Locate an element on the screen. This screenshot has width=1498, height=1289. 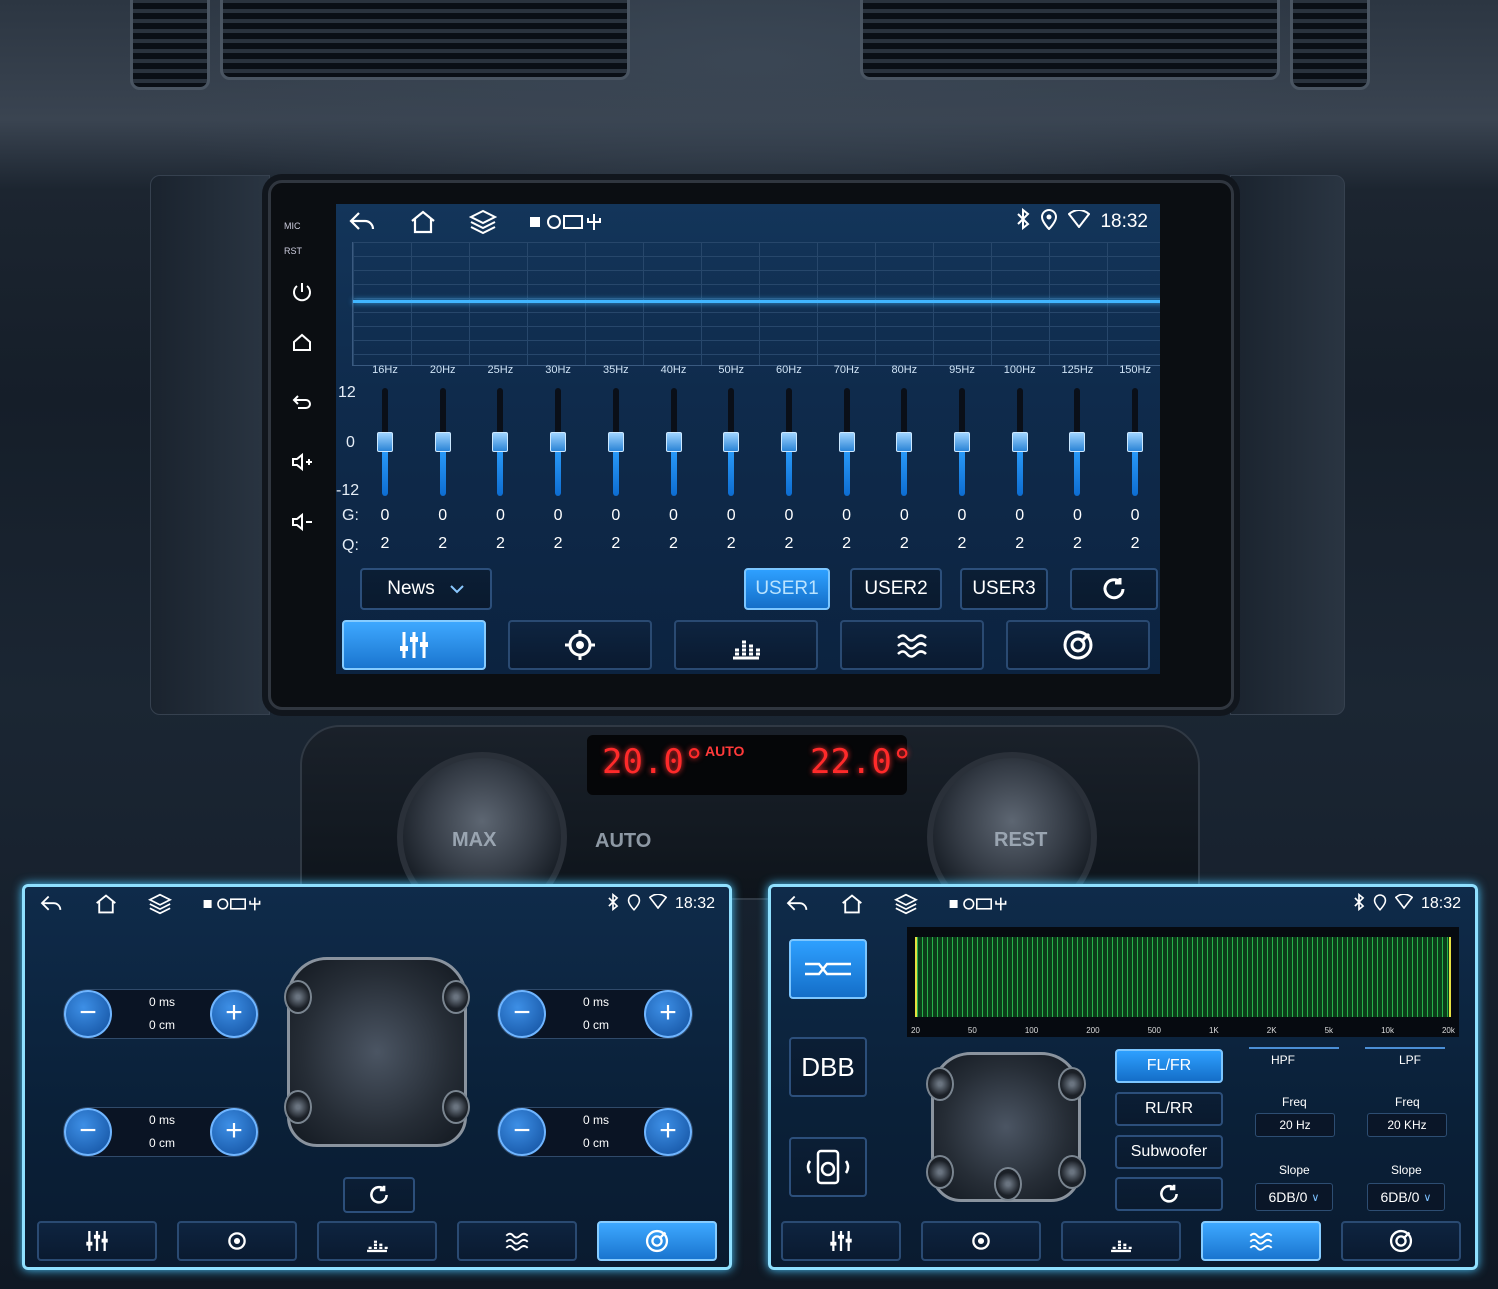
wifi-icon is located at coordinates (1079, 221).